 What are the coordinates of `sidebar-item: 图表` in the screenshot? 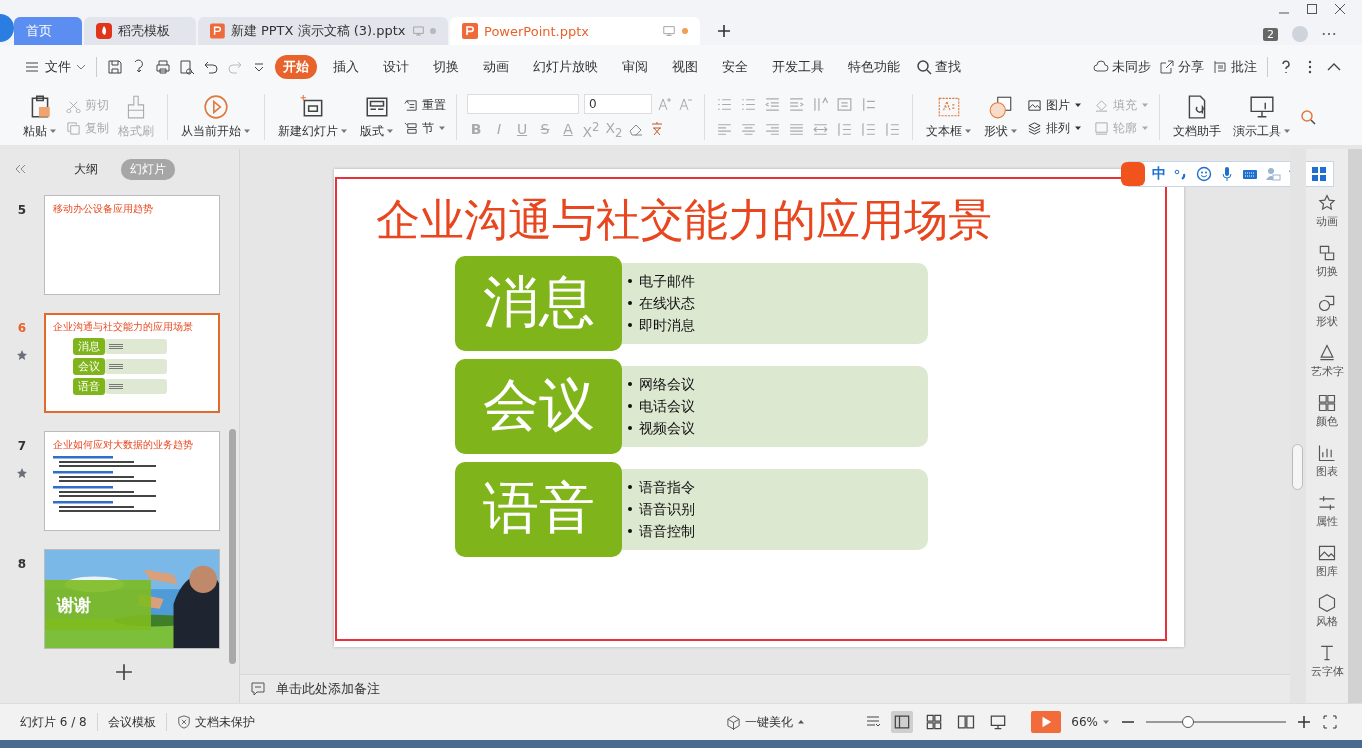 It's located at (1327, 461).